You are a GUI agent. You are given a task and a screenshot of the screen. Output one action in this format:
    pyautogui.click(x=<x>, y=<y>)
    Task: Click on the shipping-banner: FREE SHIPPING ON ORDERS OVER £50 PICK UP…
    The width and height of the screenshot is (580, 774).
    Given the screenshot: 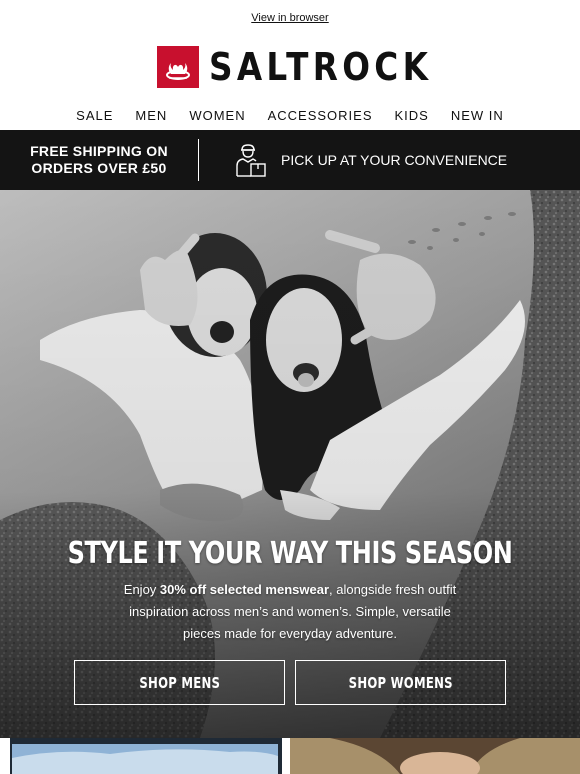 What is the action you would take?
    pyautogui.click(x=290, y=160)
    